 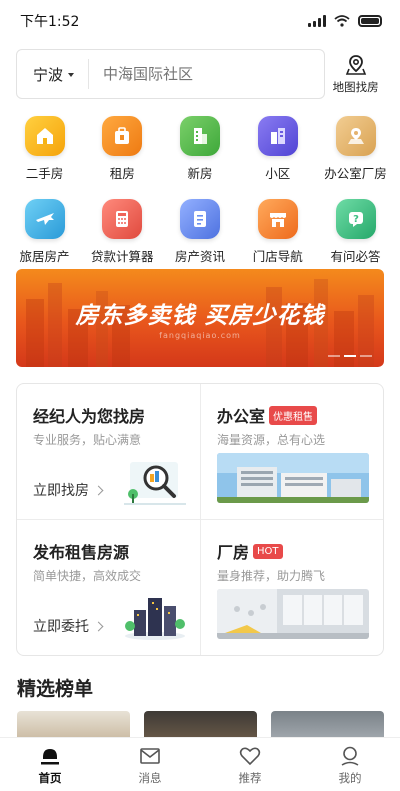 What do you see at coordinates (293, 478) in the screenshot?
I see `office-building-image` at bounding box center [293, 478].